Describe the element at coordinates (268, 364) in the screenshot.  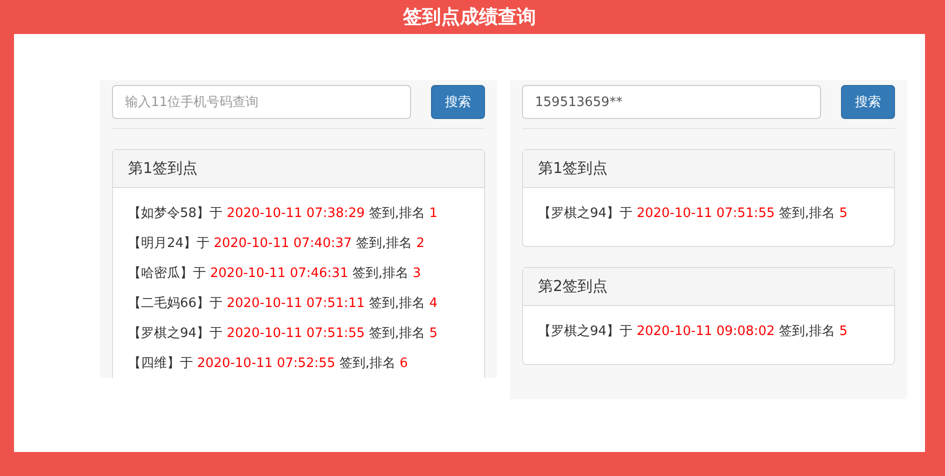
I see `checkin-record: 【四维】于 2020-10-11 07:52:55 签到,排名 6` at that location.